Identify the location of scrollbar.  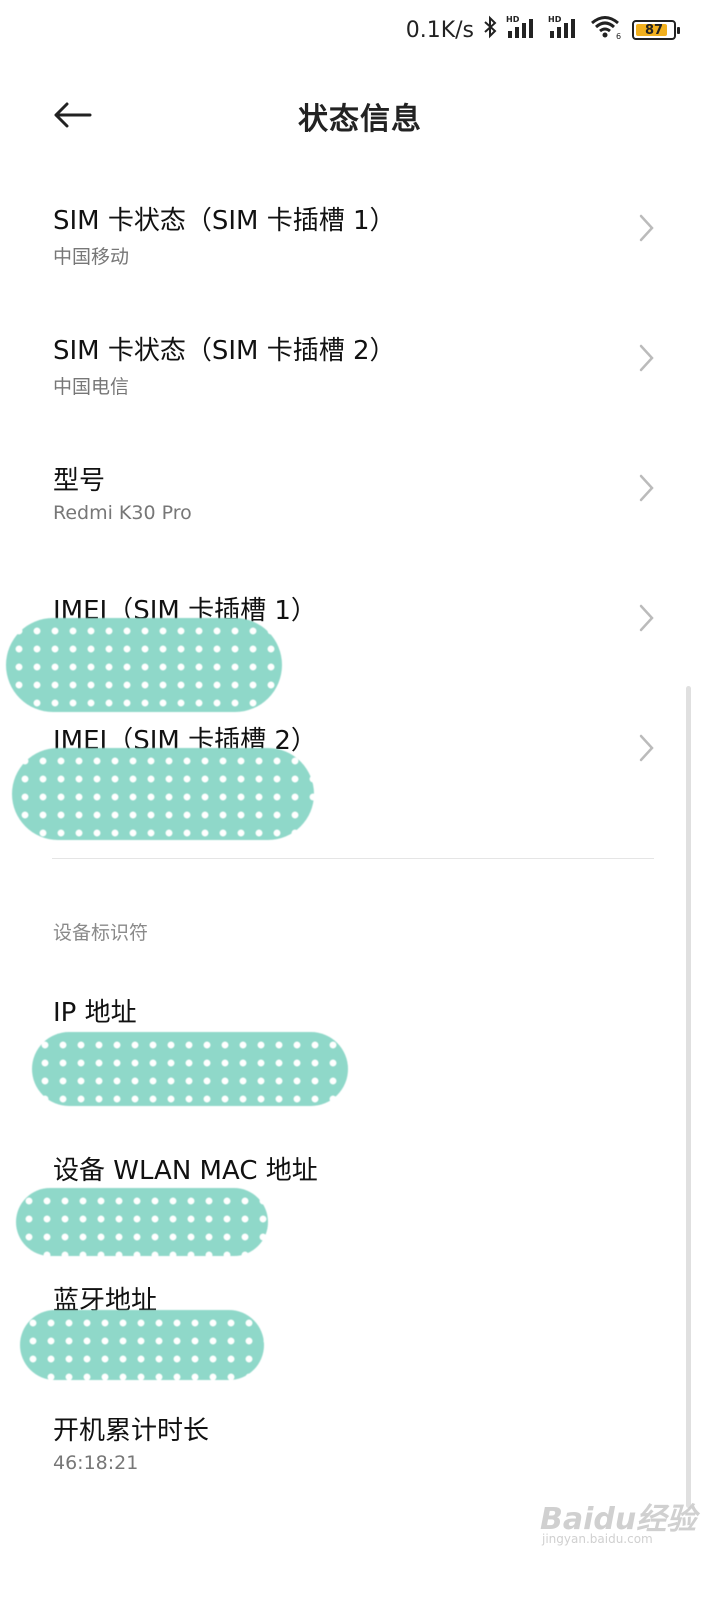
(688, 1097).